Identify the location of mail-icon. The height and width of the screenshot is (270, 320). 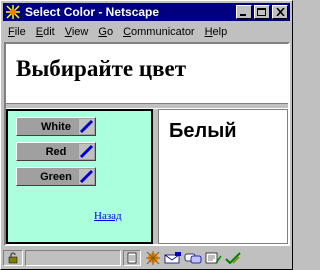
(172, 258).